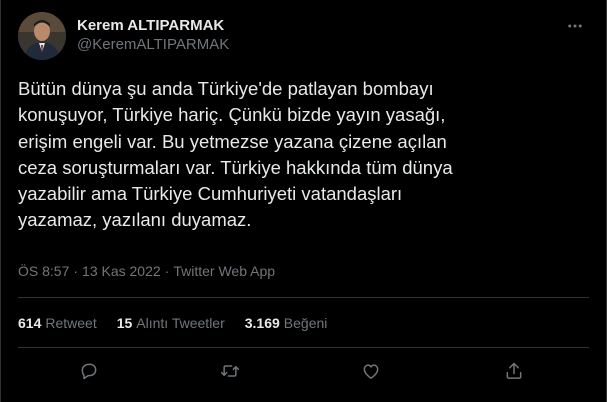  Describe the element at coordinates (180, 323) in the screenshot. I see `quote-label: Alıntı Tweetler` at that location.